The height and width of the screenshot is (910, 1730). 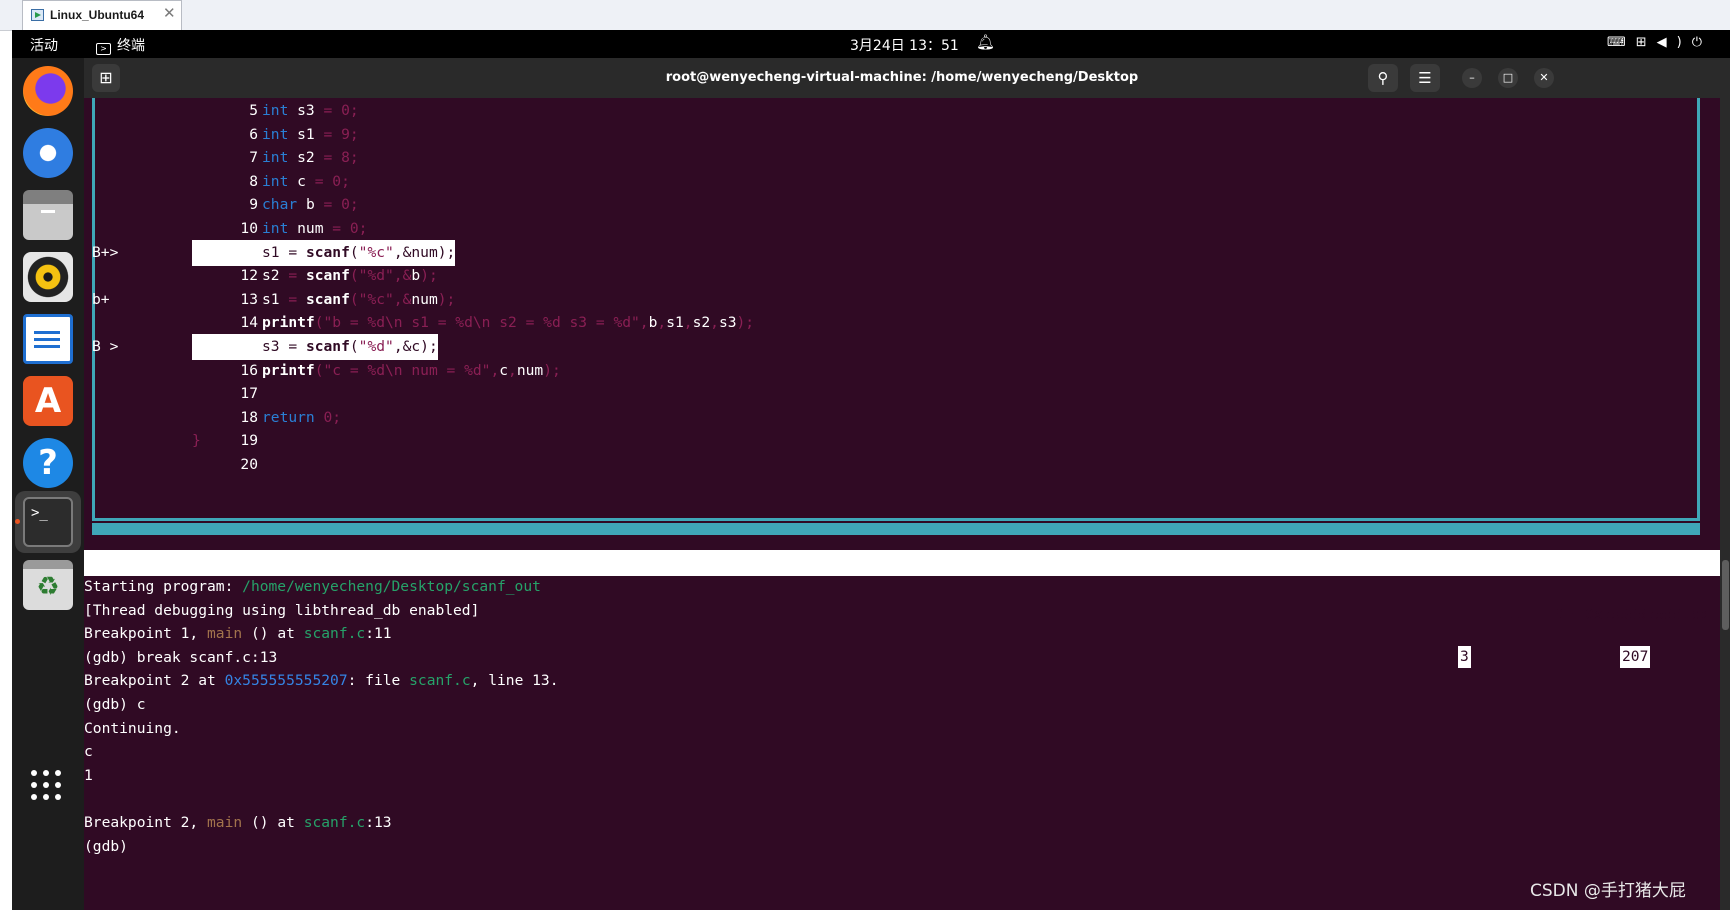 What do you see at coordinates (376, 252) in the screenshot?
I see `code-token: "%c"` at bounding box center [376, 252].